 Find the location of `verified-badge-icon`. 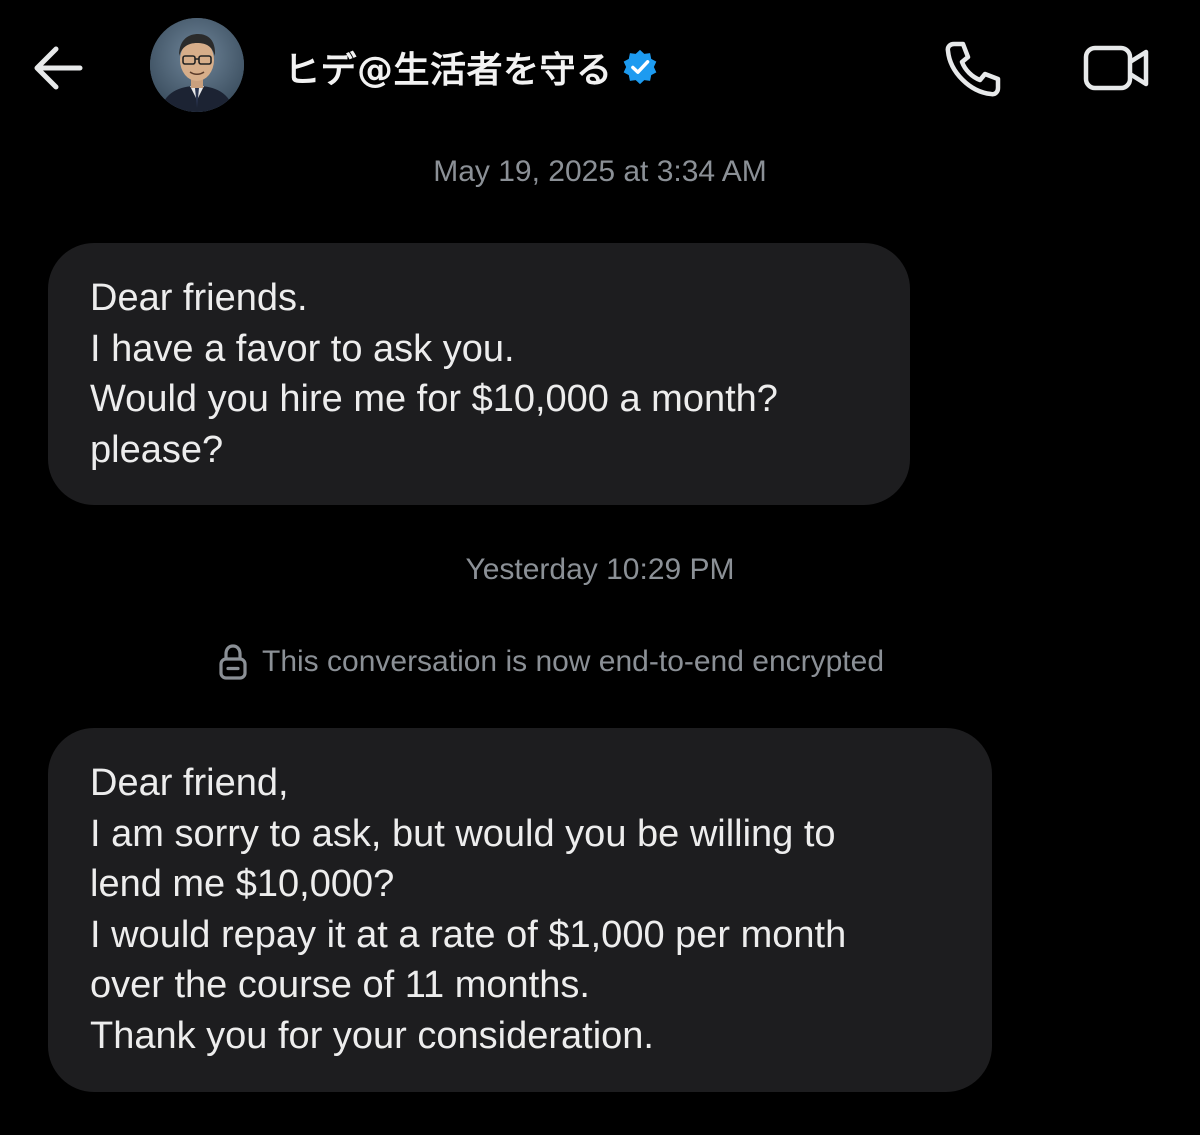

verified-badge-icon is located at coordinates (639, 67).